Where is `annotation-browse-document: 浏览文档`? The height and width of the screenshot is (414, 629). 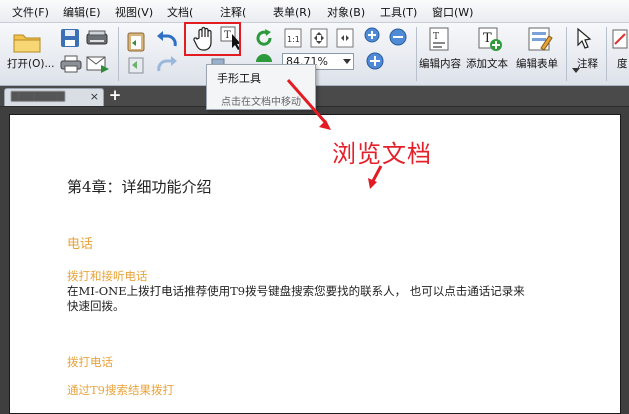 annotation-browse-document: 浏览文档 is located at coordinates (382, 154).